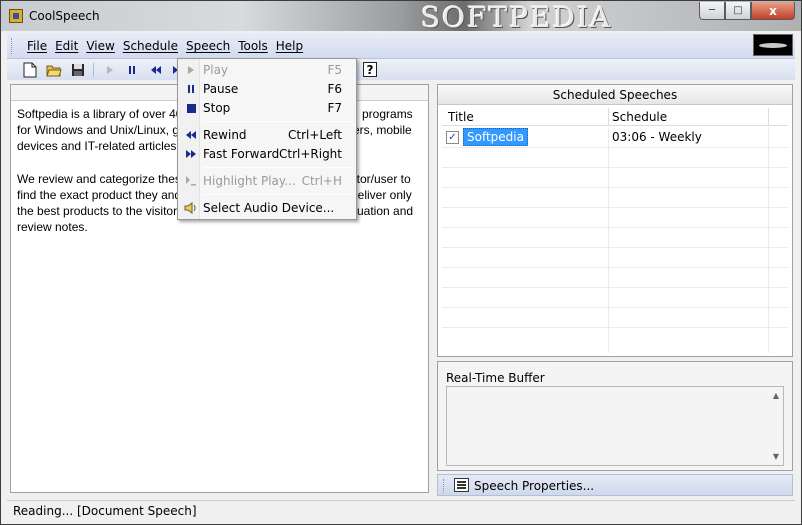 The width and height of the screenshot is (802, 525). I want to click on window-title: CoolSpeech, so click(64, 16).